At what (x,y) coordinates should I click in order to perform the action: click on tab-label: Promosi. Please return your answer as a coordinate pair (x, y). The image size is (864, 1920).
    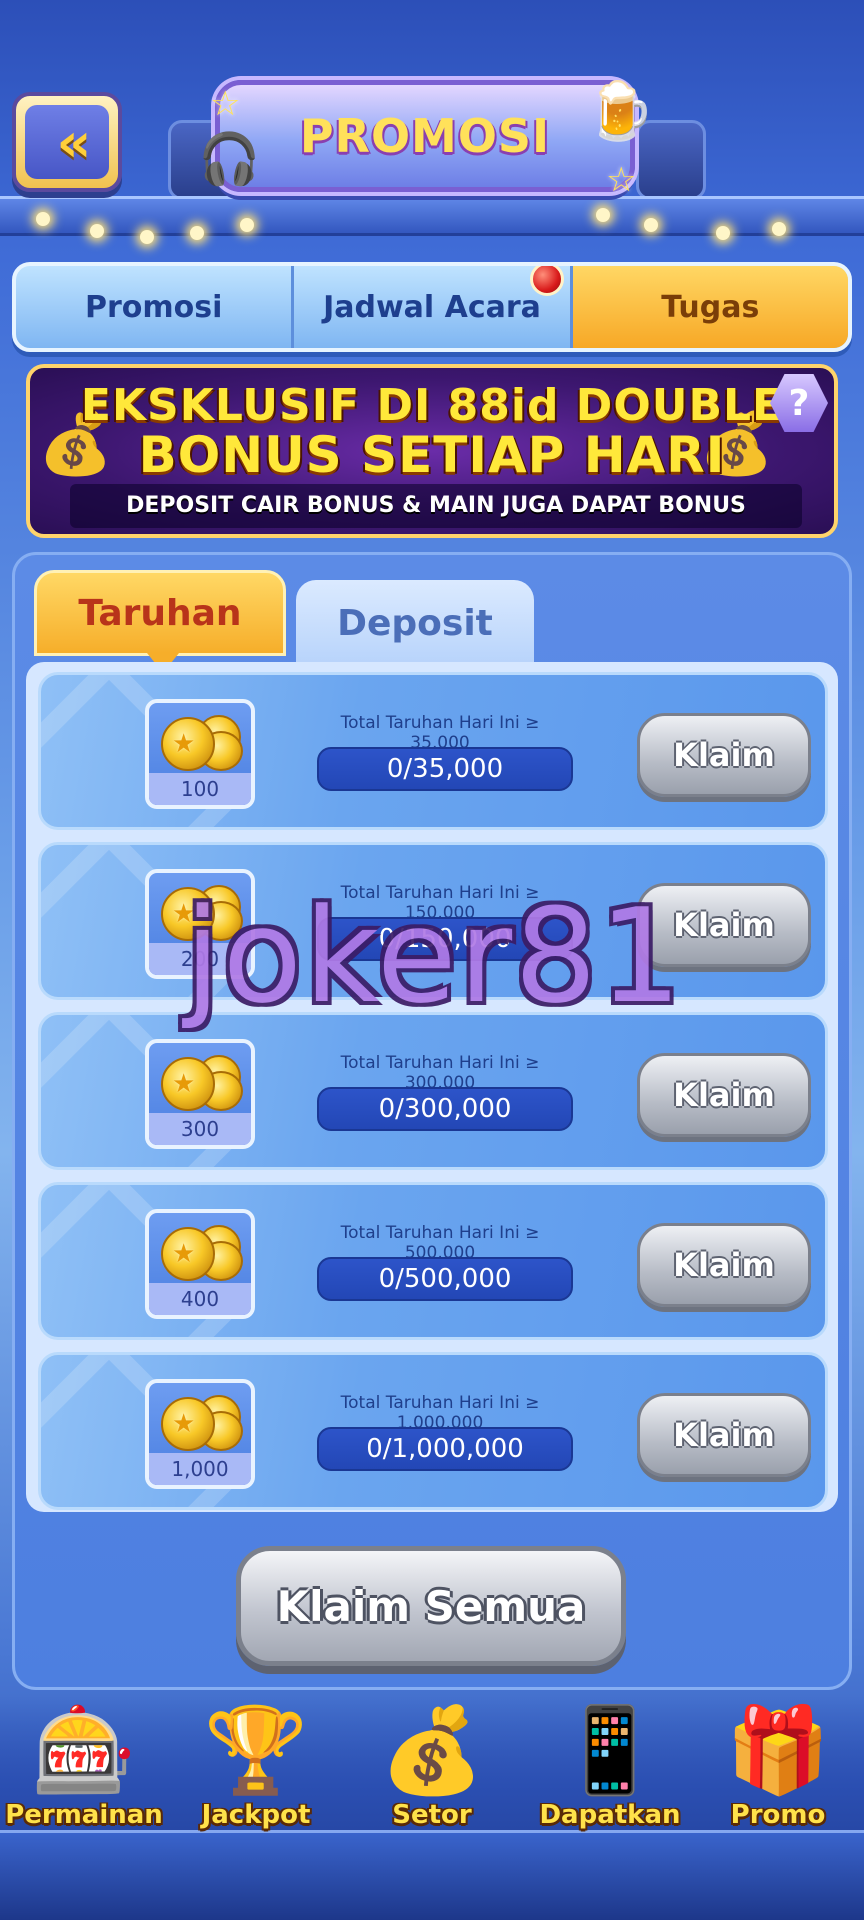
    Looking at the image, I should click on (153, 307).